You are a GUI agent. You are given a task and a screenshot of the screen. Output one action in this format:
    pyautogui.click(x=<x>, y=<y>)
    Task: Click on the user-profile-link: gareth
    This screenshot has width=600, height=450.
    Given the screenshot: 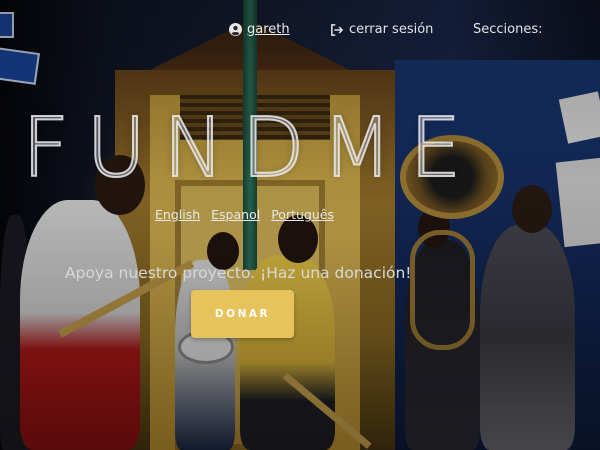 What is the action you would take?
    pyautogui.click(x=259, y=29)
    